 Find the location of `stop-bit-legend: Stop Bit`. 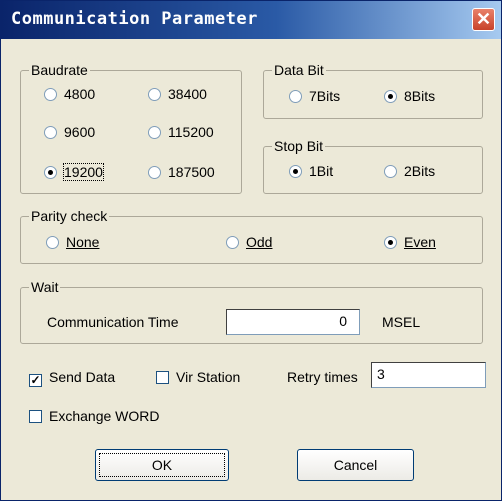

stop-bit-legend: Stop Bit is located at coordinates (299, 146).